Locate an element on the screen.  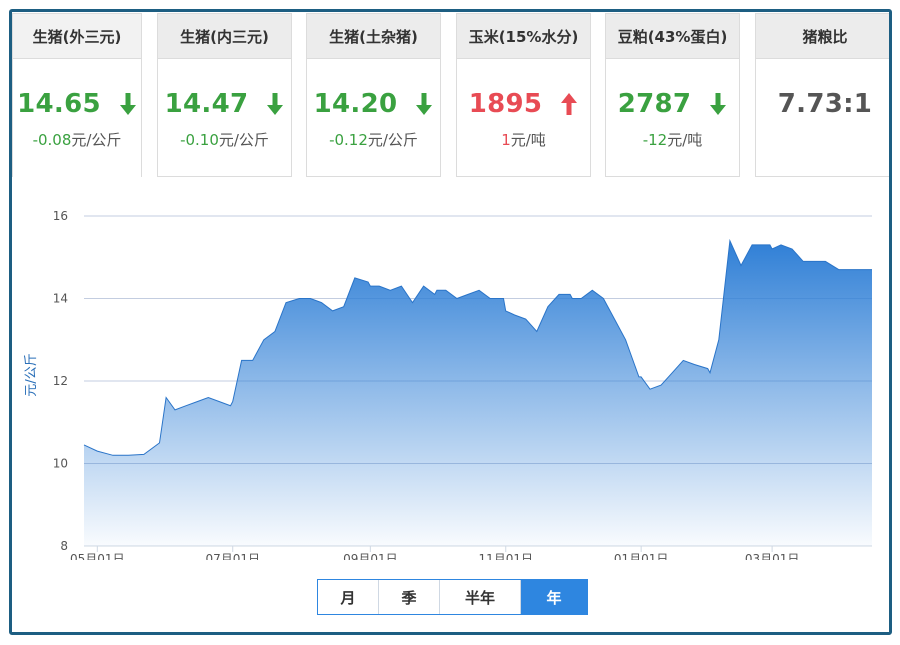
y-axis-label: 元/公斤 is located at coordinates (31, 374).